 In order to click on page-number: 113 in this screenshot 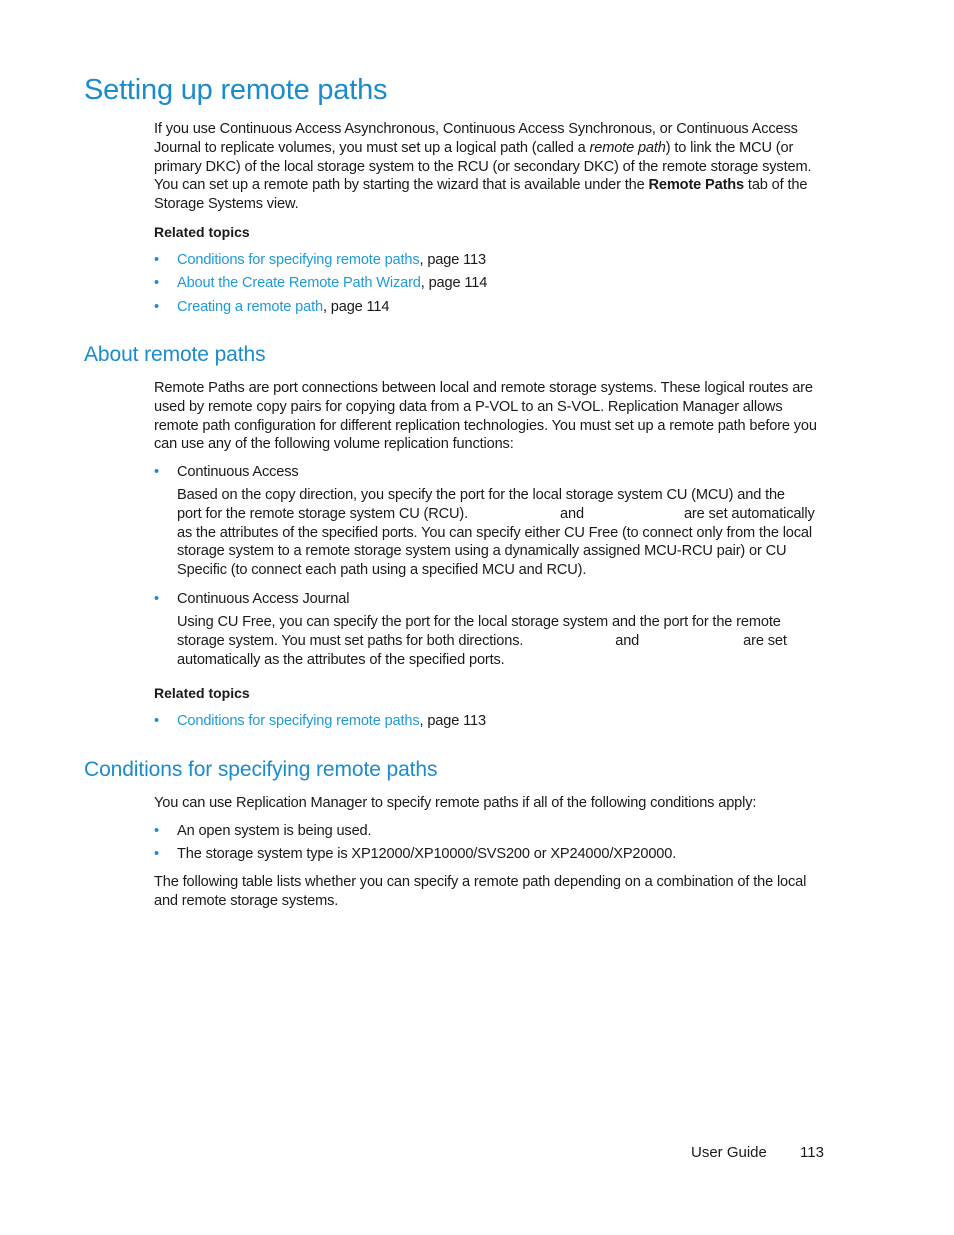, I will do `click(812, 1152)`.